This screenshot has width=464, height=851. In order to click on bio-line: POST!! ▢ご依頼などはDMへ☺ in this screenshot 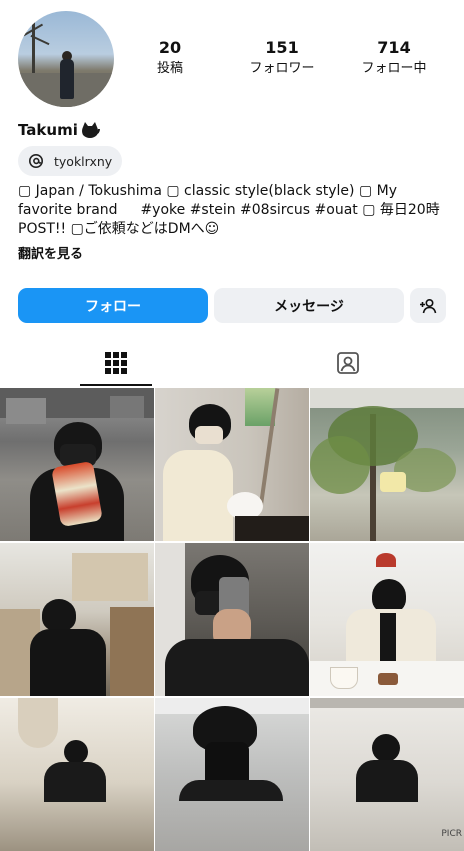, I will do `click(119, 229)`.